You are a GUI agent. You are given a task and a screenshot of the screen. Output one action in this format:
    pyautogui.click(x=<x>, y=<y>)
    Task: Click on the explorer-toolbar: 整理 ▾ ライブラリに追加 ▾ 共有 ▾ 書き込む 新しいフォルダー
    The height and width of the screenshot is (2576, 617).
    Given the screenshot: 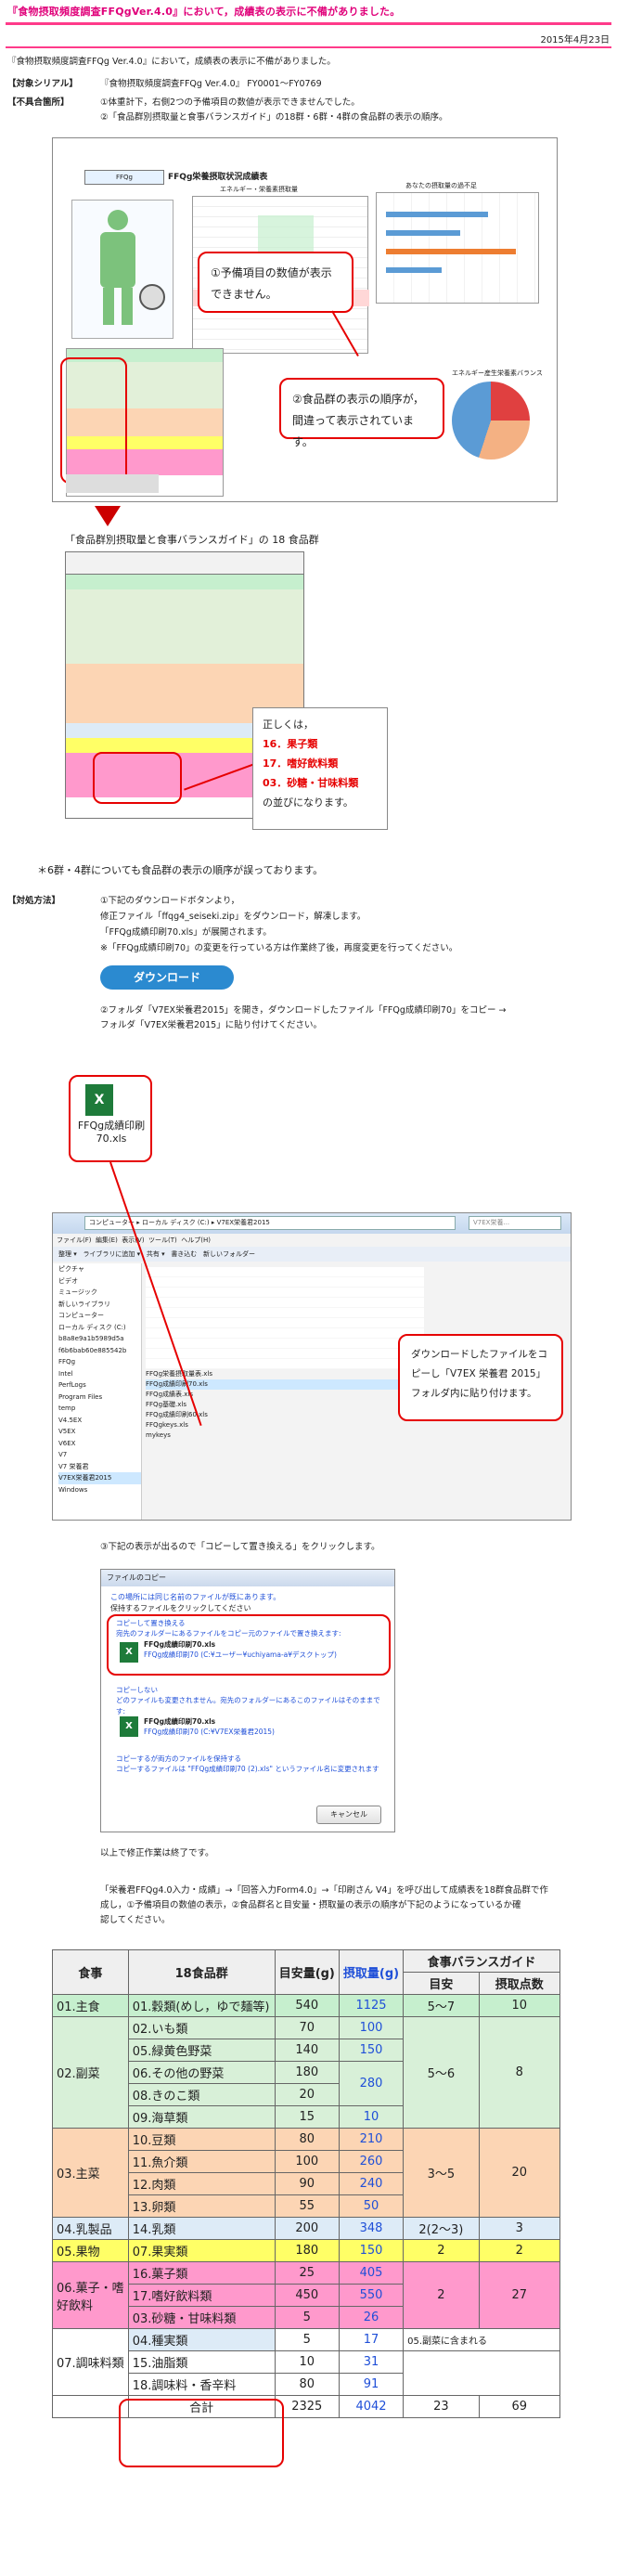 What is the action you would take?
    pyautogui.click(x=312, y=1254)
    